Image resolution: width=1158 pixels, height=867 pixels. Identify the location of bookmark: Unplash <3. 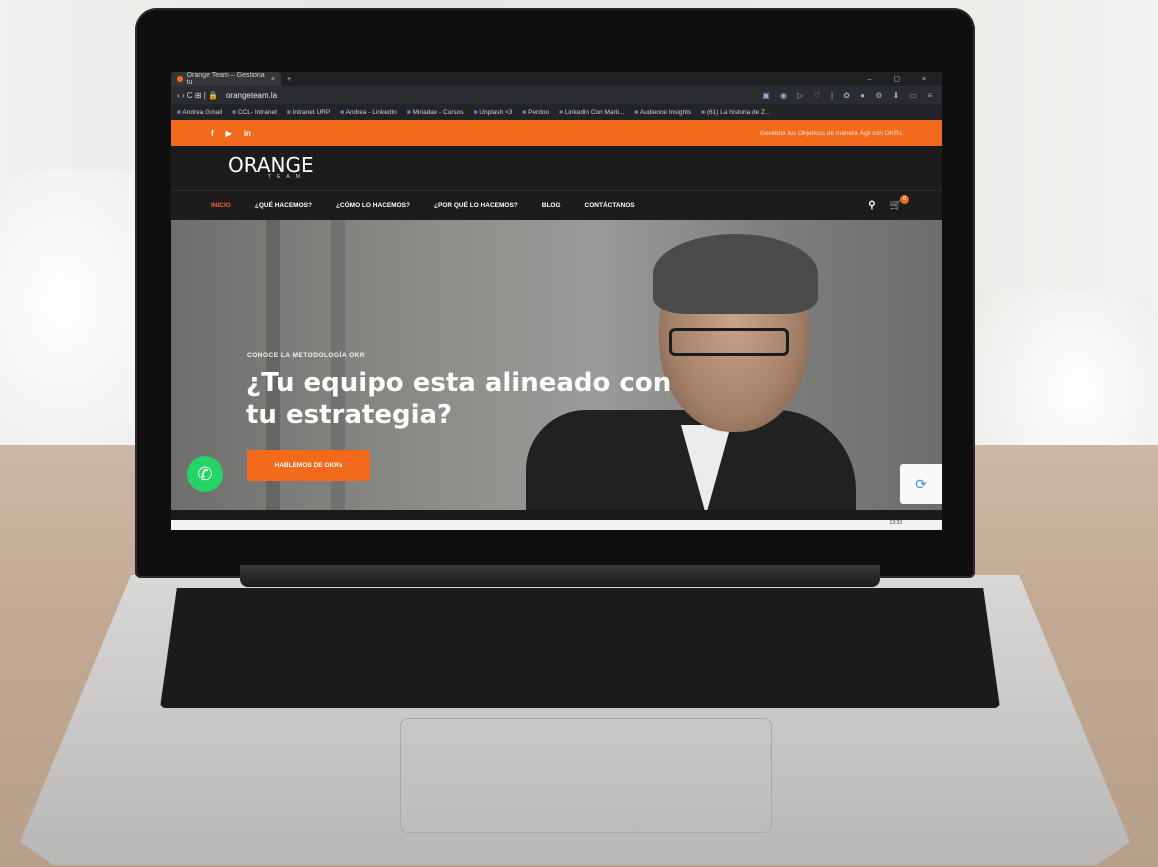
(493, 112).